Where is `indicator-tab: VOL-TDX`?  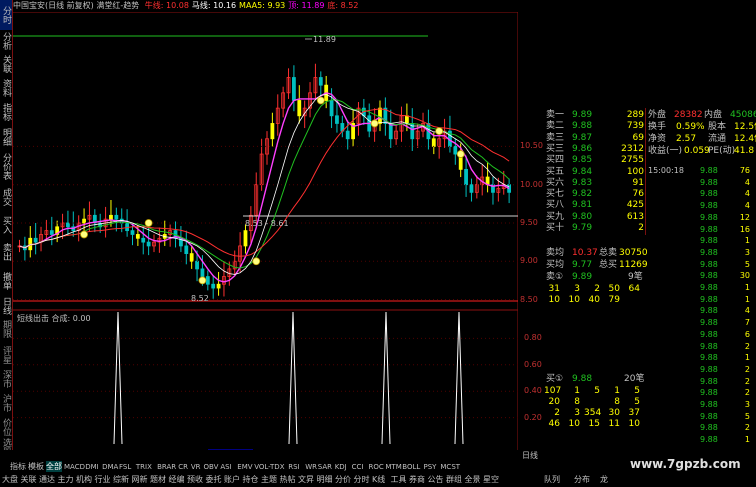
indicator-tab: VOL-TDX is located at coordinates (269, 467).